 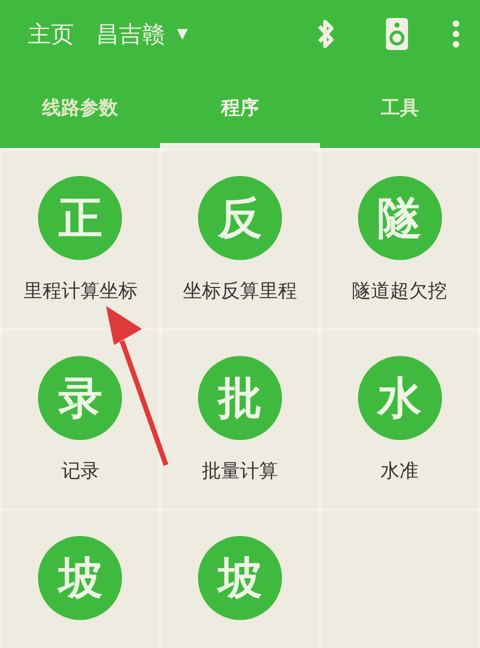 What do you see at coordinates (80, 108) in the screenshot?
I see `tab: 线路参数` at bounding box center [80, 108].